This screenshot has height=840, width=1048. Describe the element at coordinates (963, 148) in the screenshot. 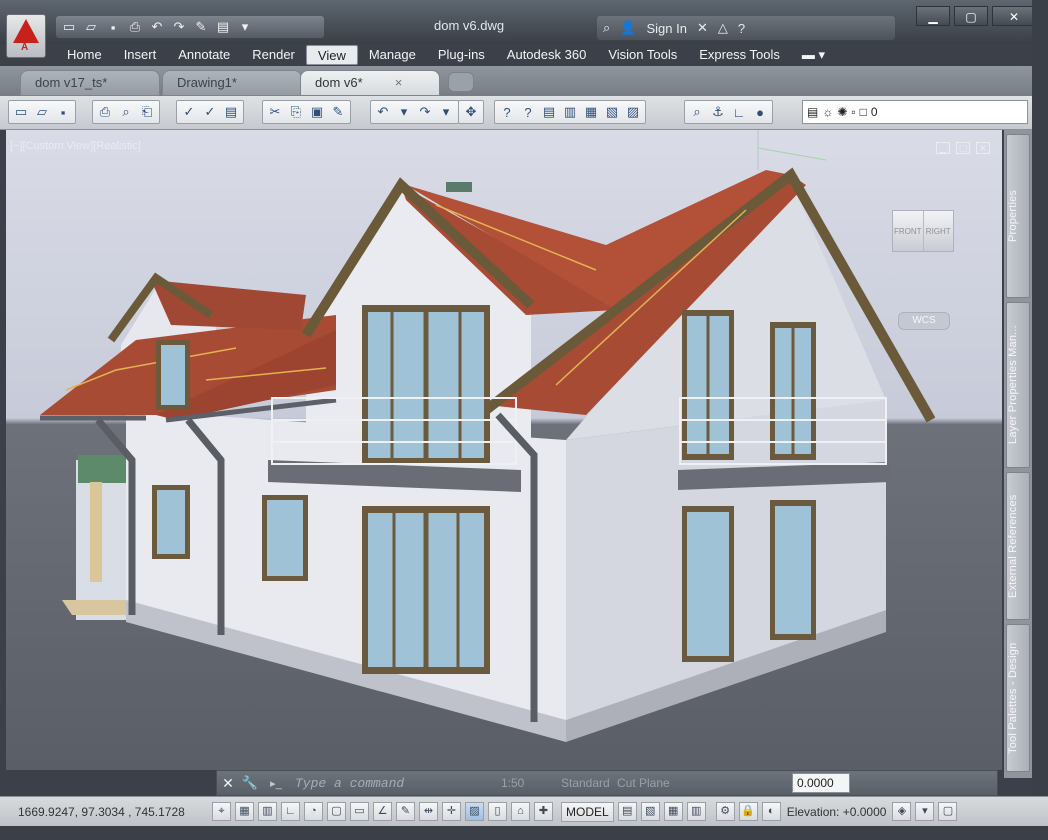

I see `viewport-restore-icon: ▢` at that location.